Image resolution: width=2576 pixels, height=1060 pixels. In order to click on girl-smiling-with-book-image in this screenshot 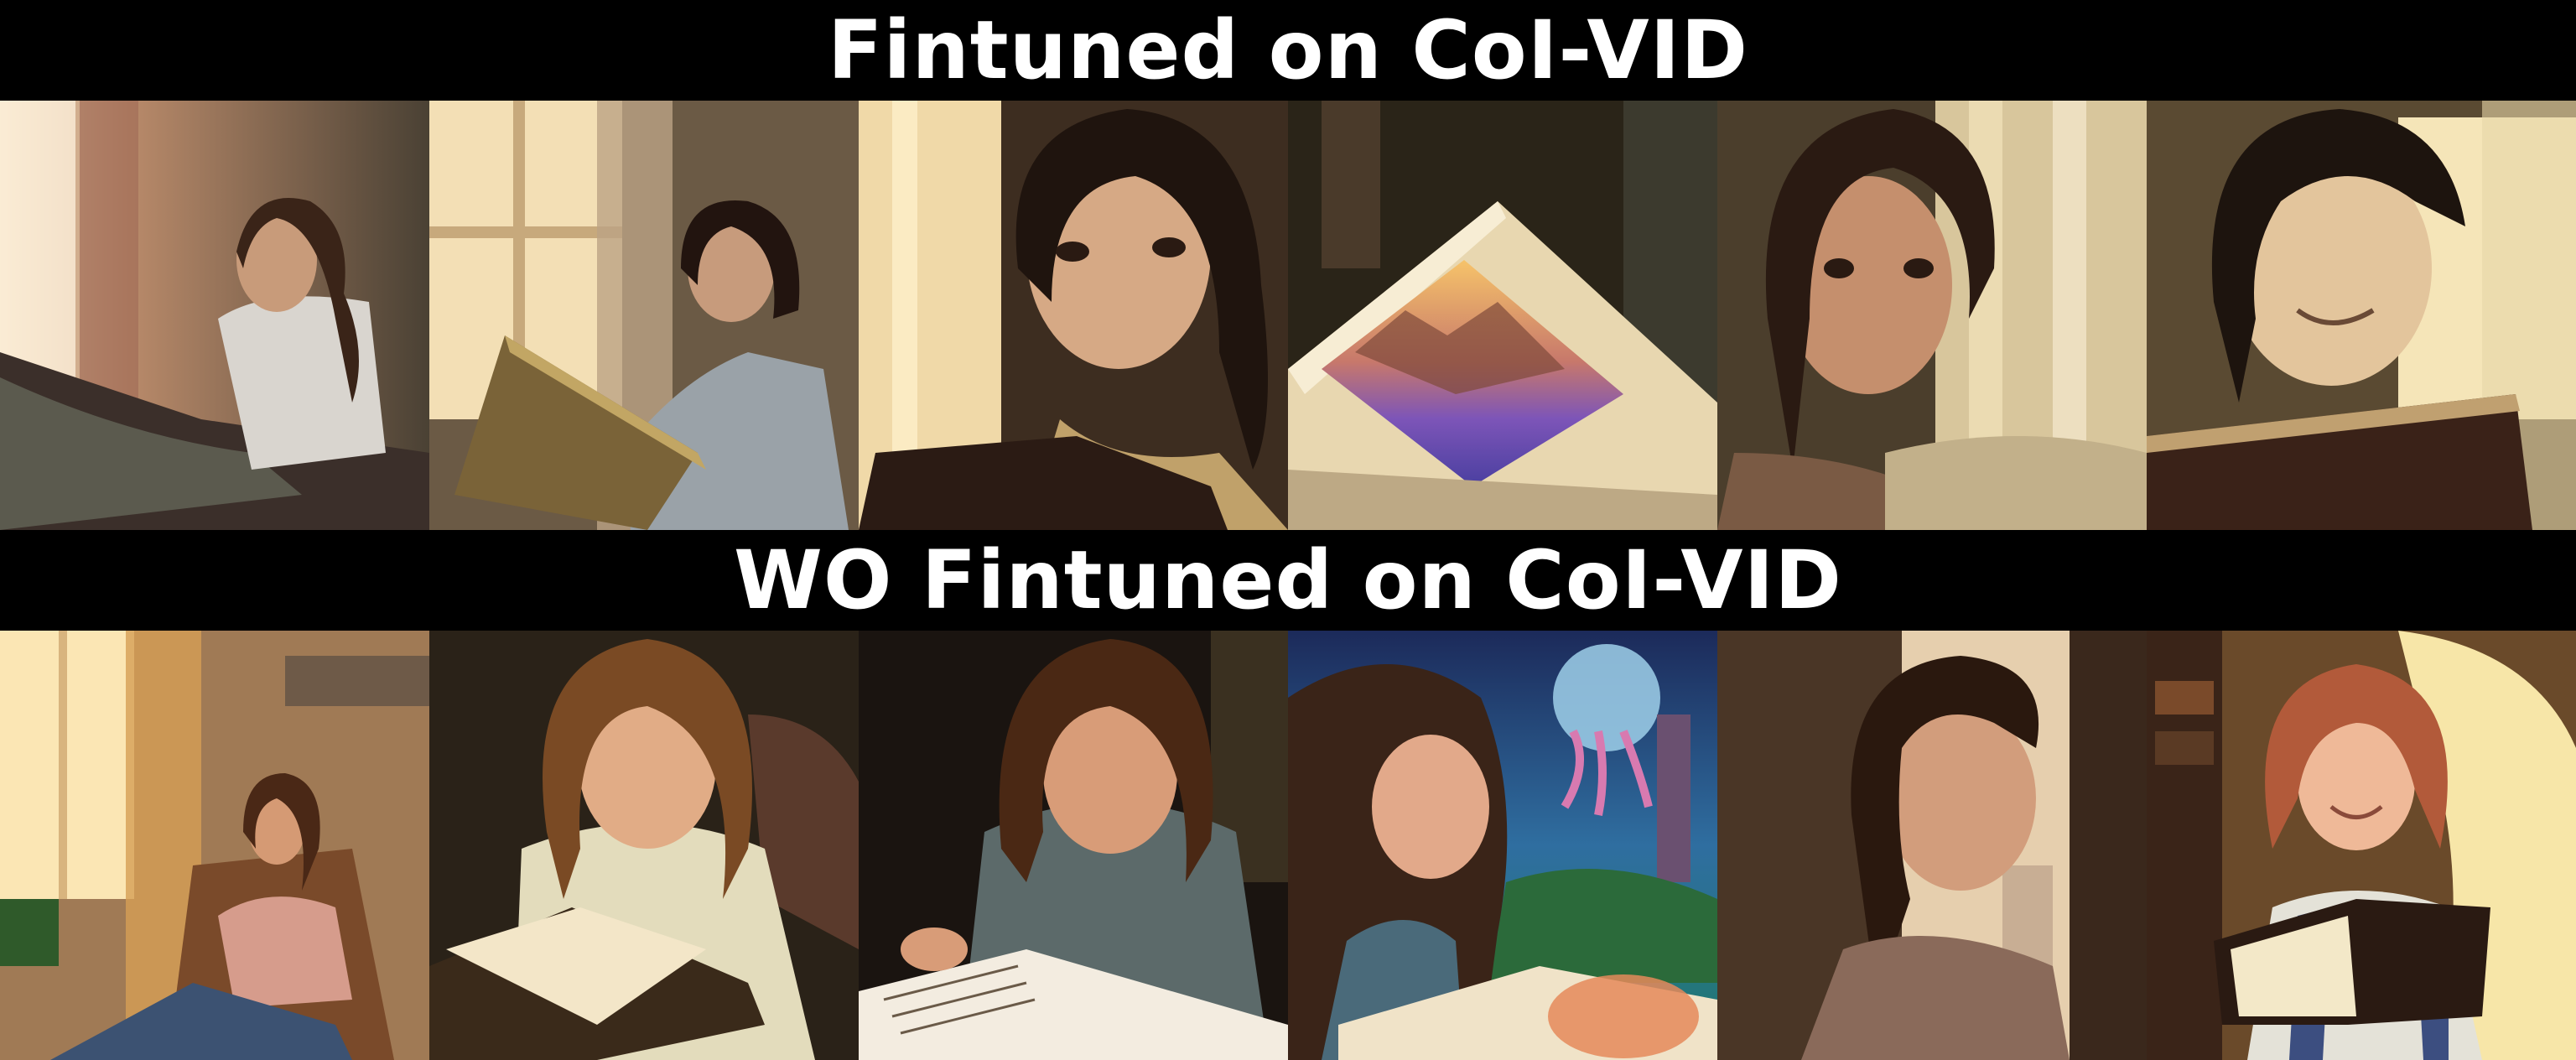, I will do `click(2361, 845)`.